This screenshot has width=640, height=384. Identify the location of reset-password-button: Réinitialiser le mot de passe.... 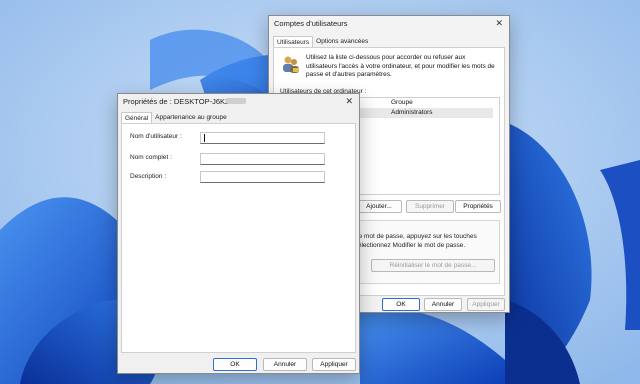
(433, 265).